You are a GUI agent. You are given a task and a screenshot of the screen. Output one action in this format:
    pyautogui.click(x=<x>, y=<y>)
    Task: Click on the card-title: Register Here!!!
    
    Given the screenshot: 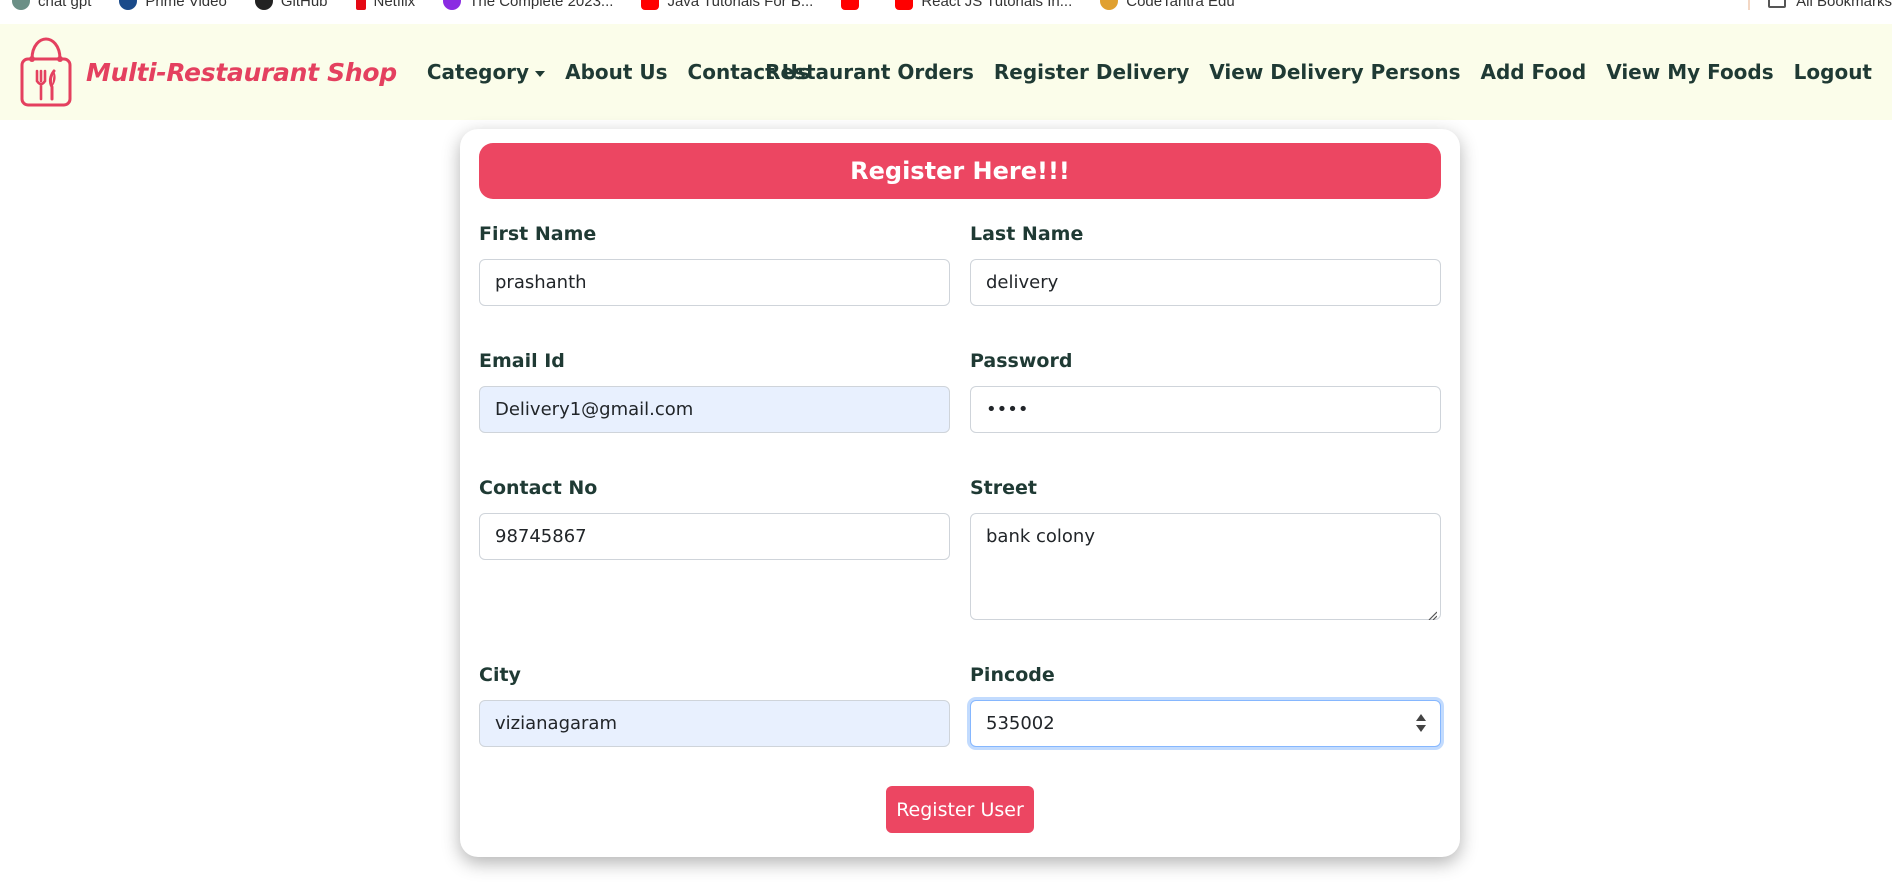 What is the action you would take?
    pyautogui.click(x=960, y=171)
    